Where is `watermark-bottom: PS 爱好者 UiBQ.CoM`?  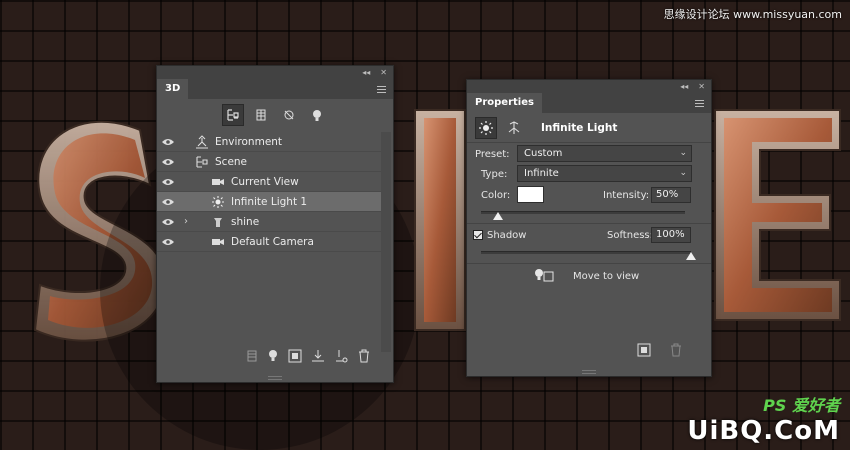 watermark-bottom: PS 爱好者 UiBQ.CoM is located at coordinates (763, 419).